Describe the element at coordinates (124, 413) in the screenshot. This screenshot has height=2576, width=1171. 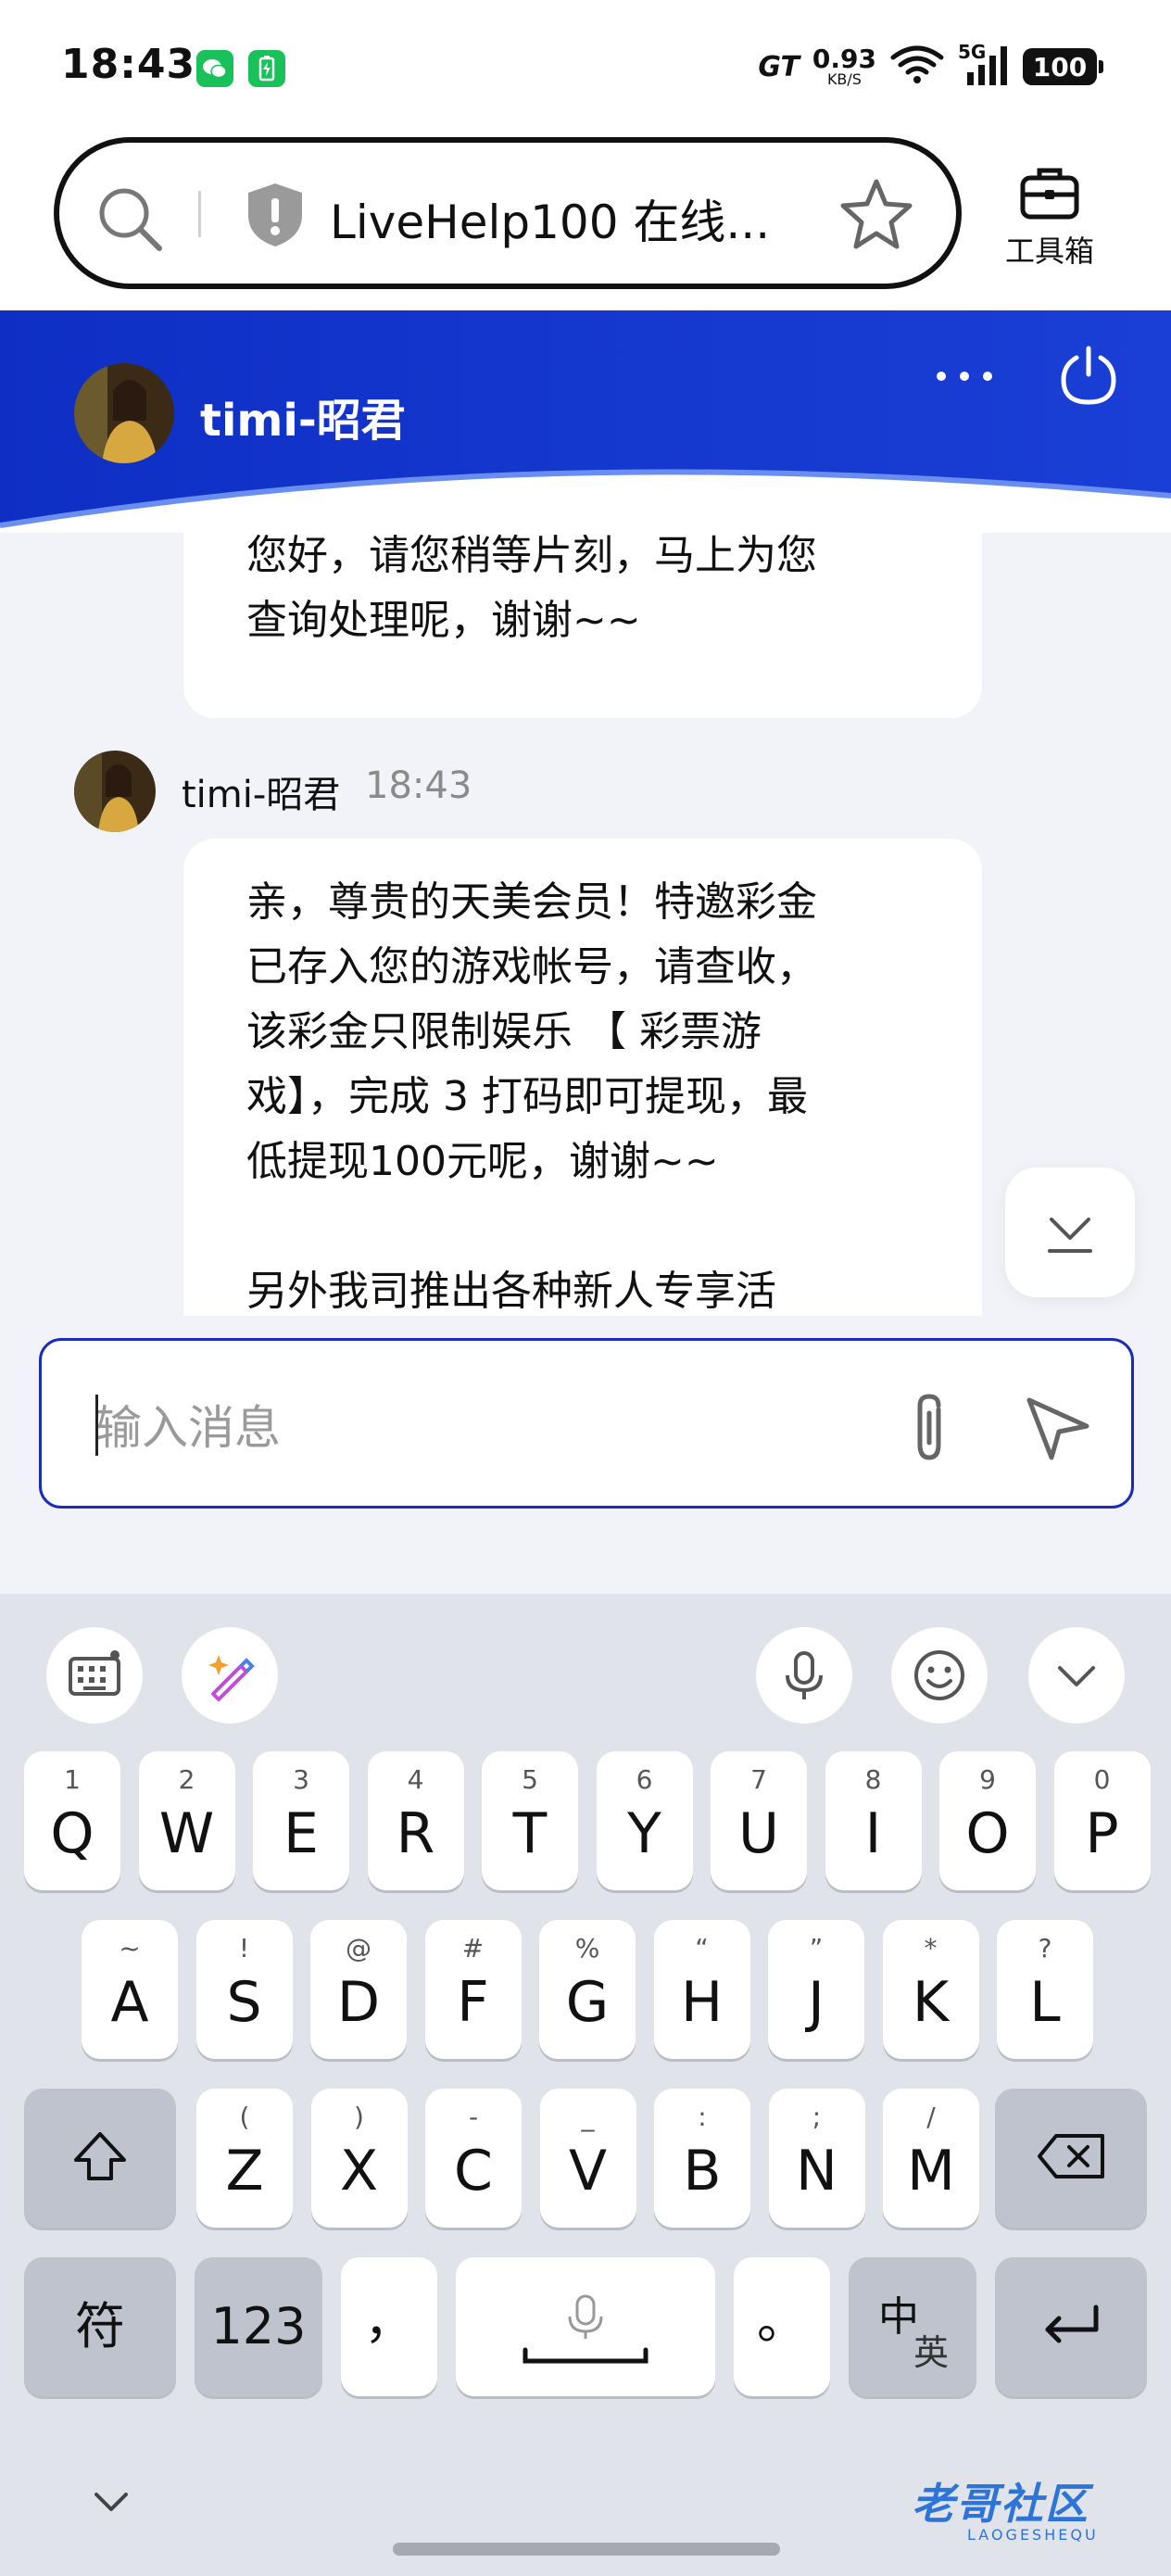
I see `agent-avatar` at that location.